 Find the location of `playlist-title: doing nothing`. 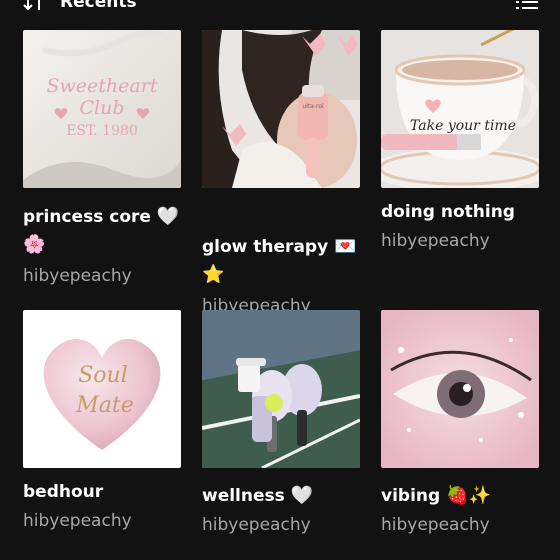

playlist-title: doing nothing is located at coordinates (448, 212).